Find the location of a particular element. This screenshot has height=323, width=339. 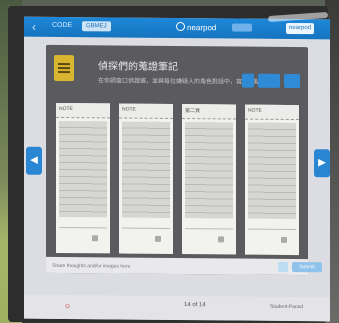

session-code-badge: GBMEJ is located at coordinates (96, 26).